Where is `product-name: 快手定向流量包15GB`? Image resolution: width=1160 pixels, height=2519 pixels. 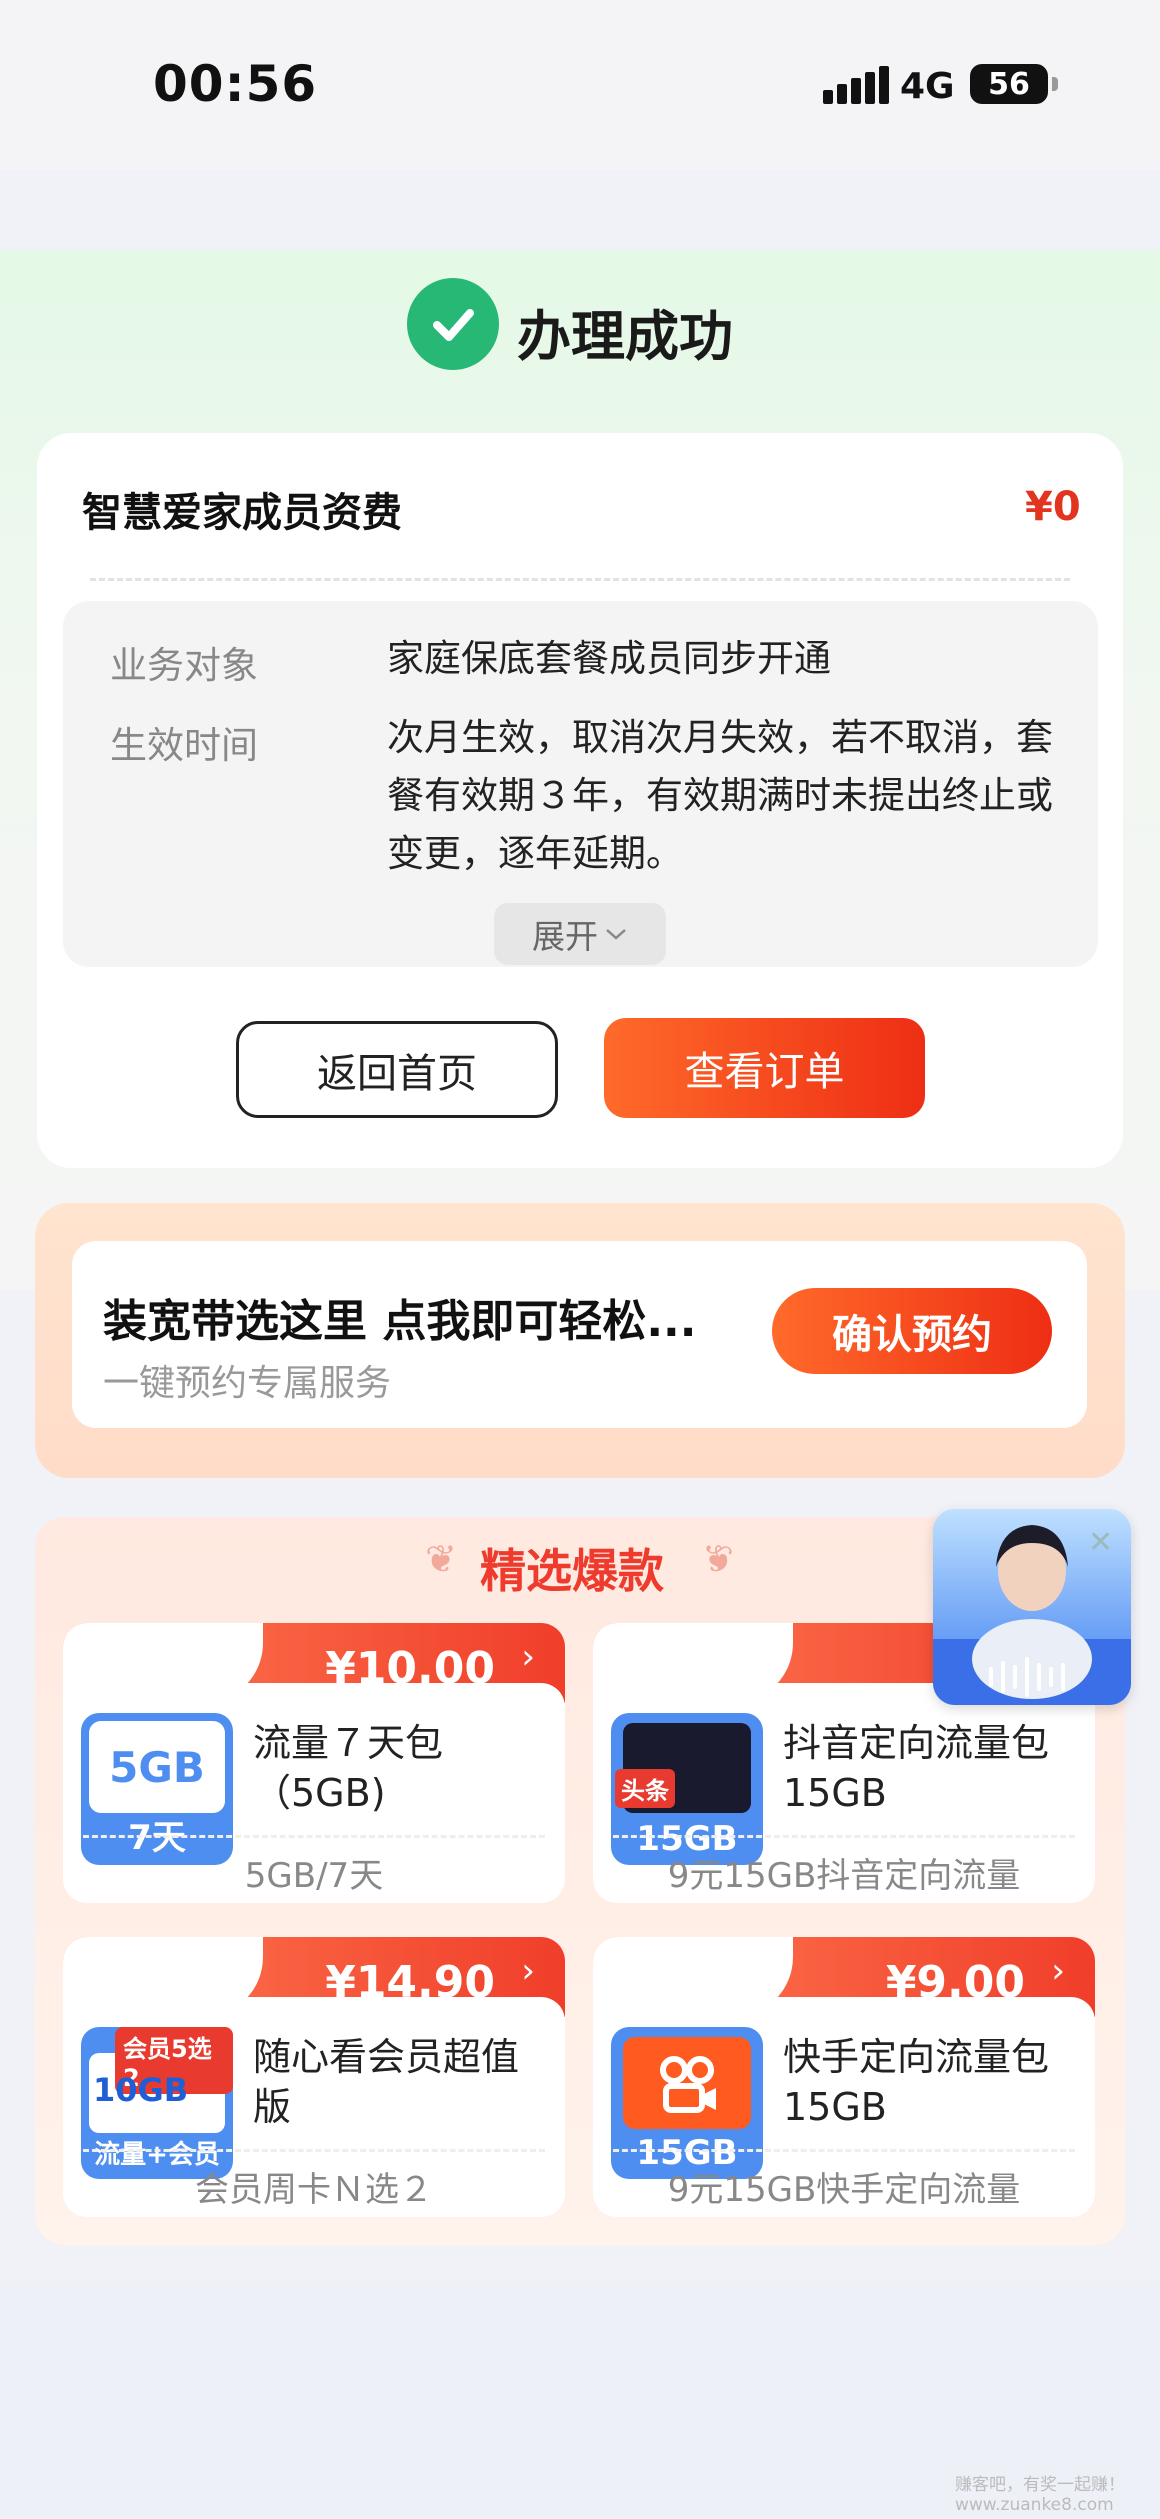 product-name: 快手定向流量包15GB is located at coordinates (916, 2082).